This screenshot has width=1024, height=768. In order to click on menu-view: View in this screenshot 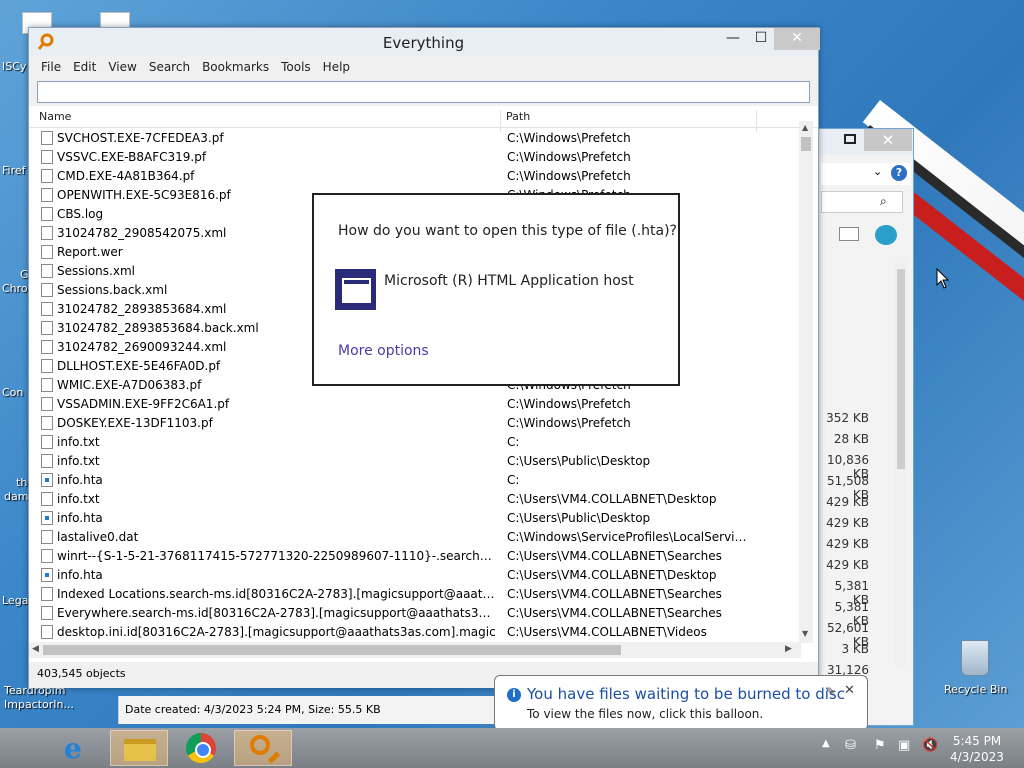, I will do `click(122, 67)`.